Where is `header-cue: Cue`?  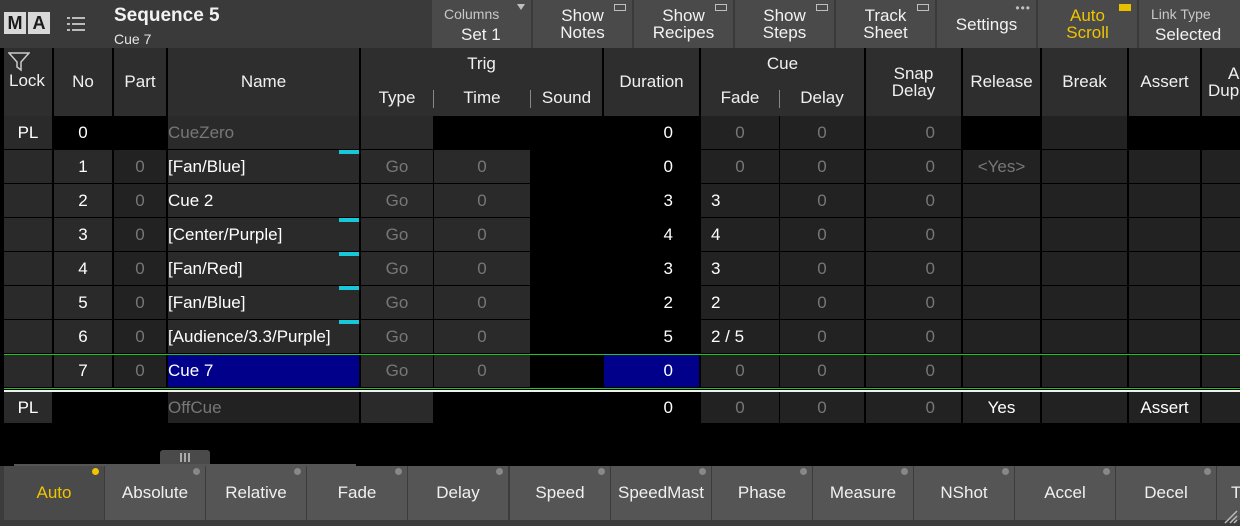
header-cue: Cue is located at coordinates (782, 64).